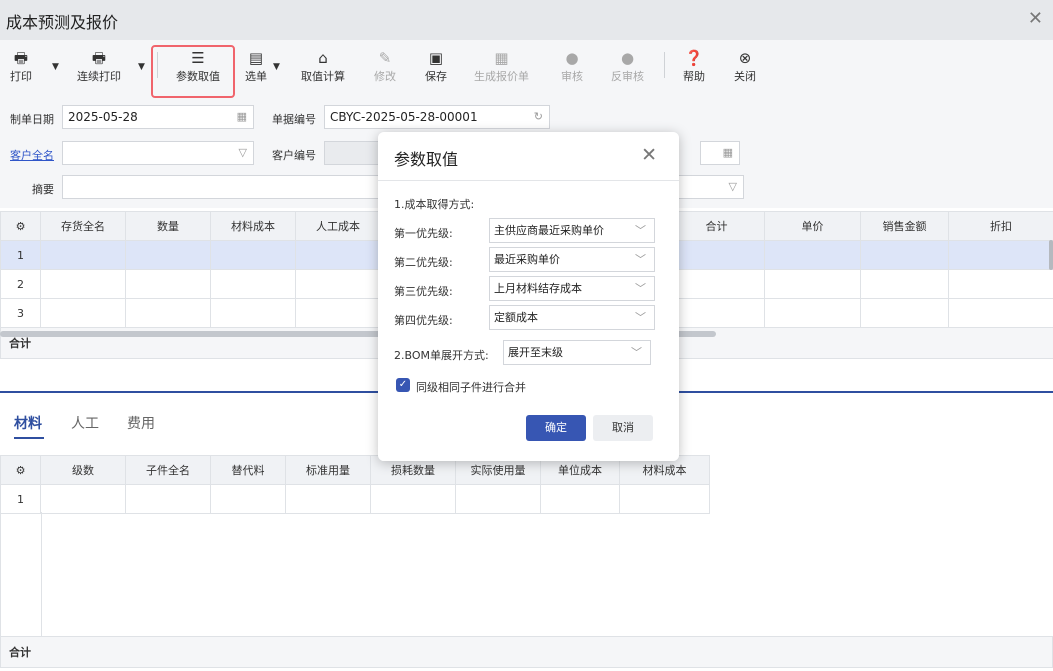 The width and height of the screenshot is (1053, 671). Describe the element at coordinates (328, 470) in the screenshot. I see `column-header: 标准用量` at that location.